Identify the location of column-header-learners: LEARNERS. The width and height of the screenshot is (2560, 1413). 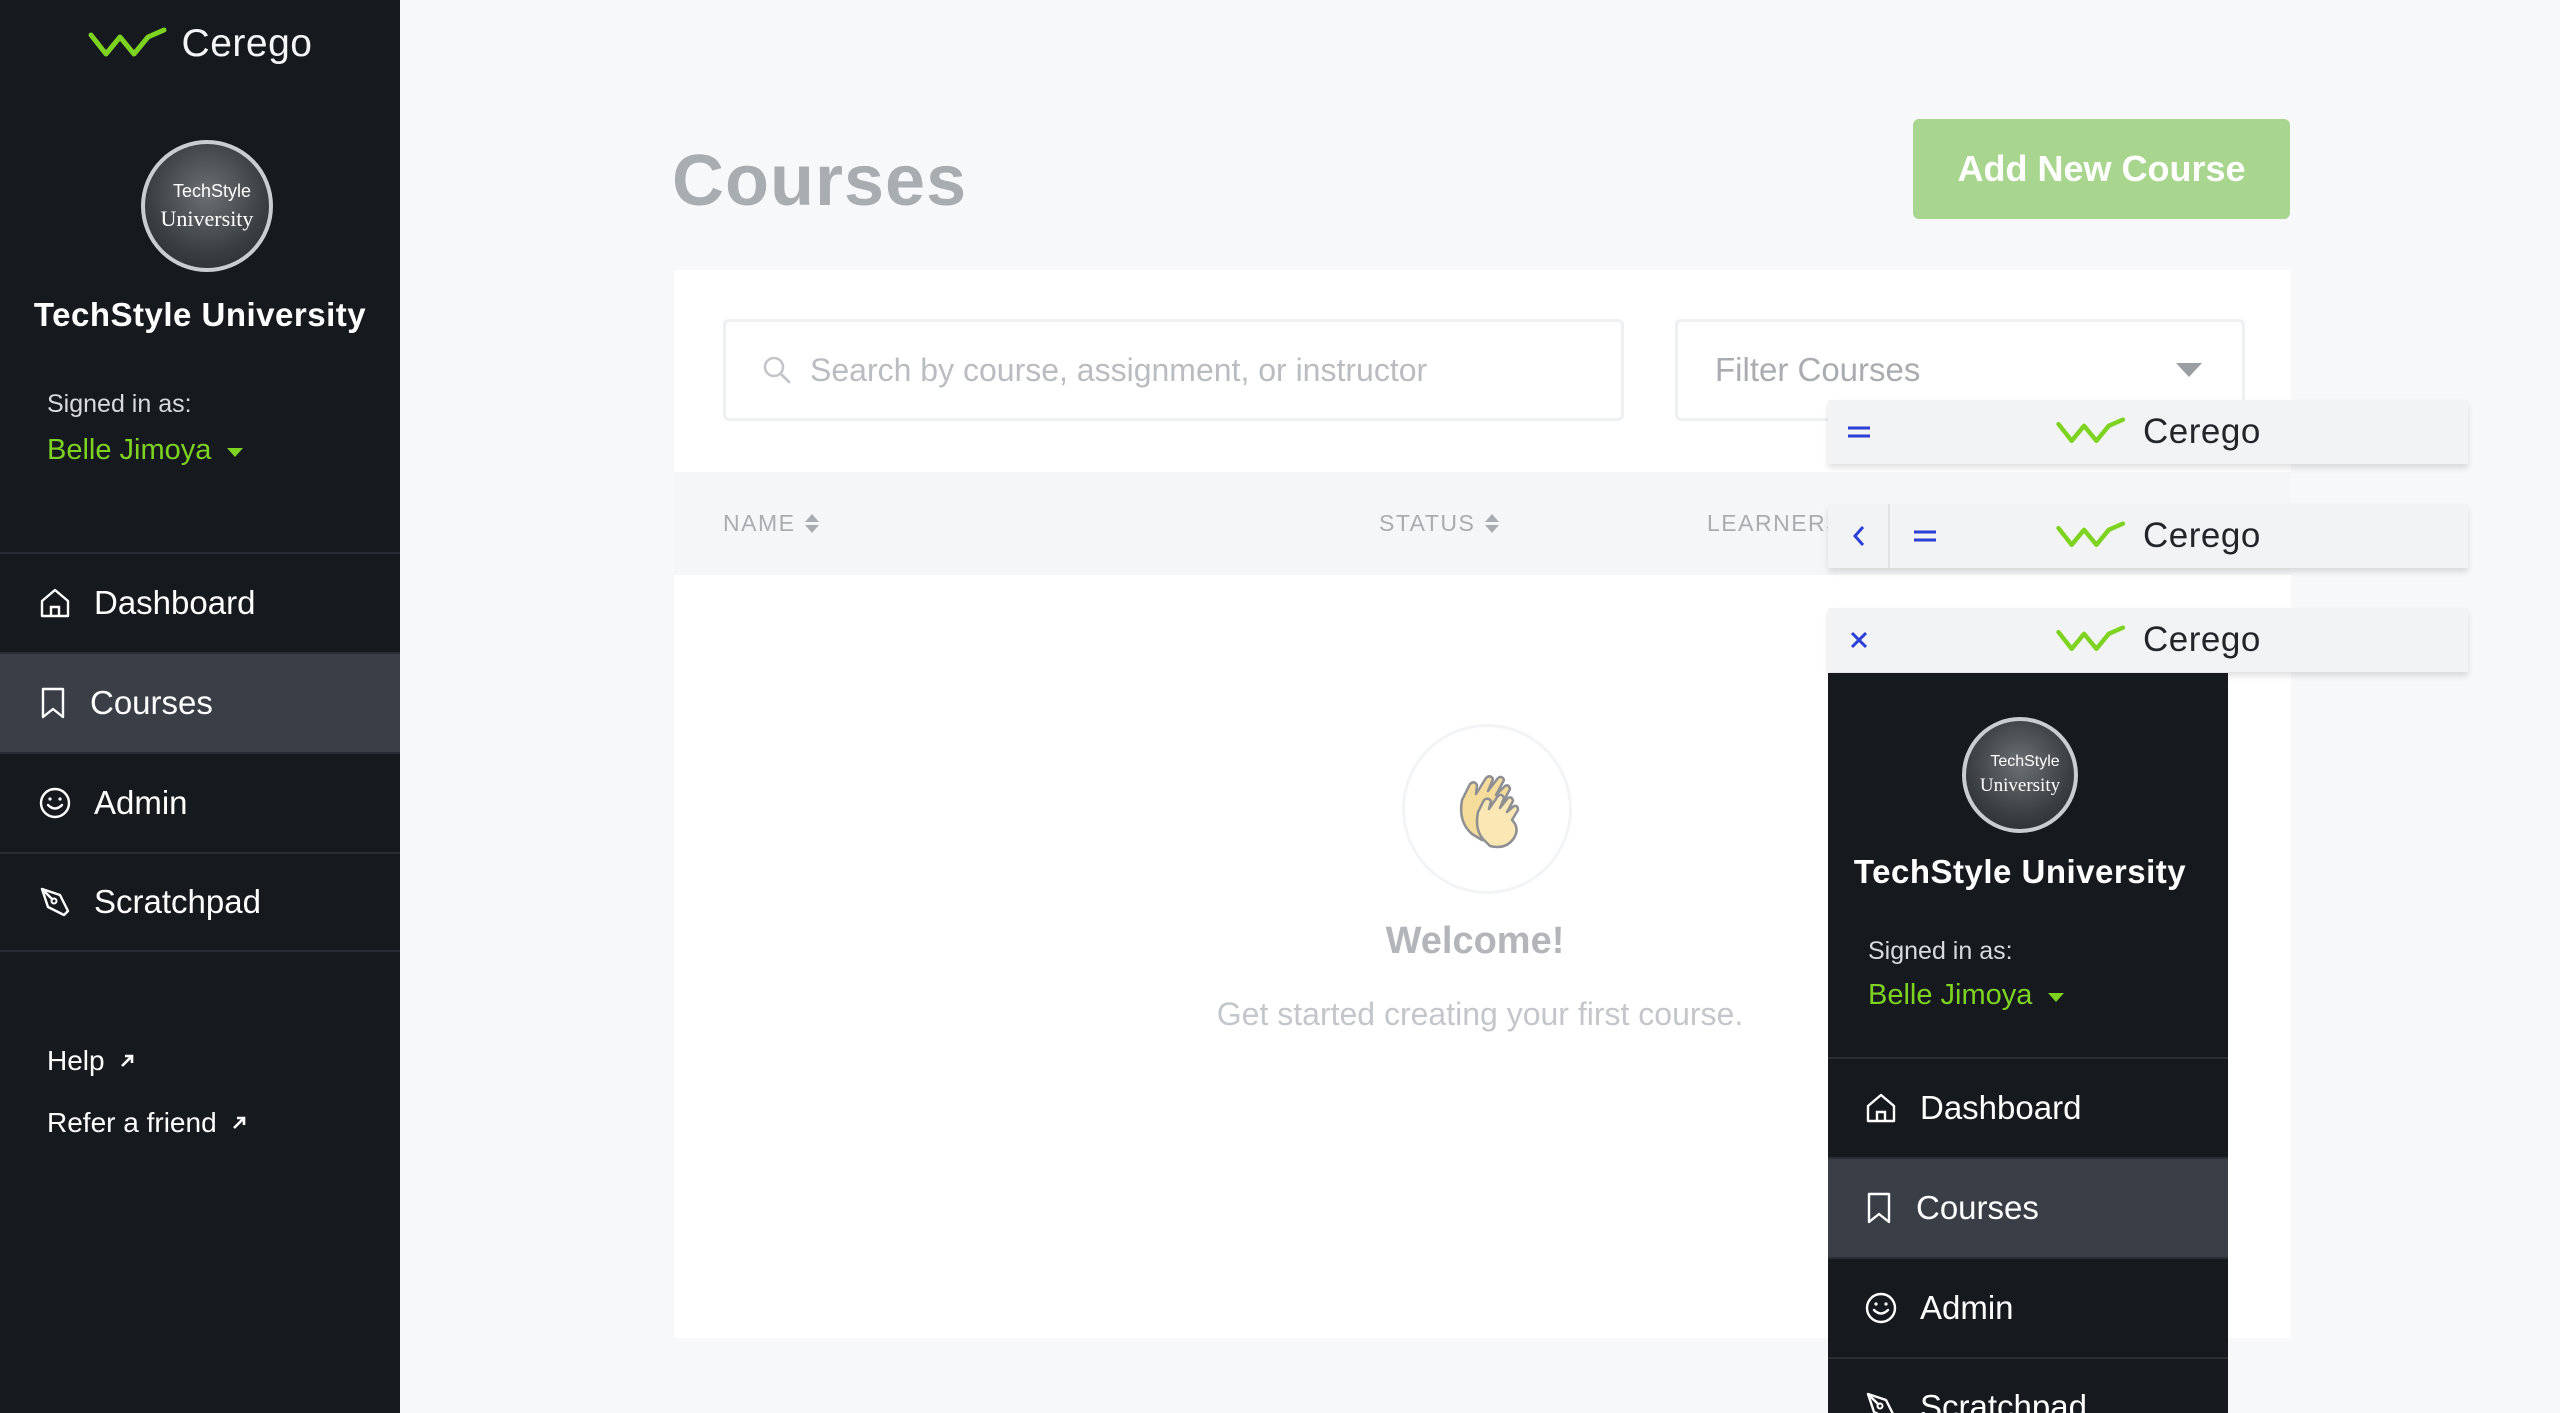
(1775, 523).